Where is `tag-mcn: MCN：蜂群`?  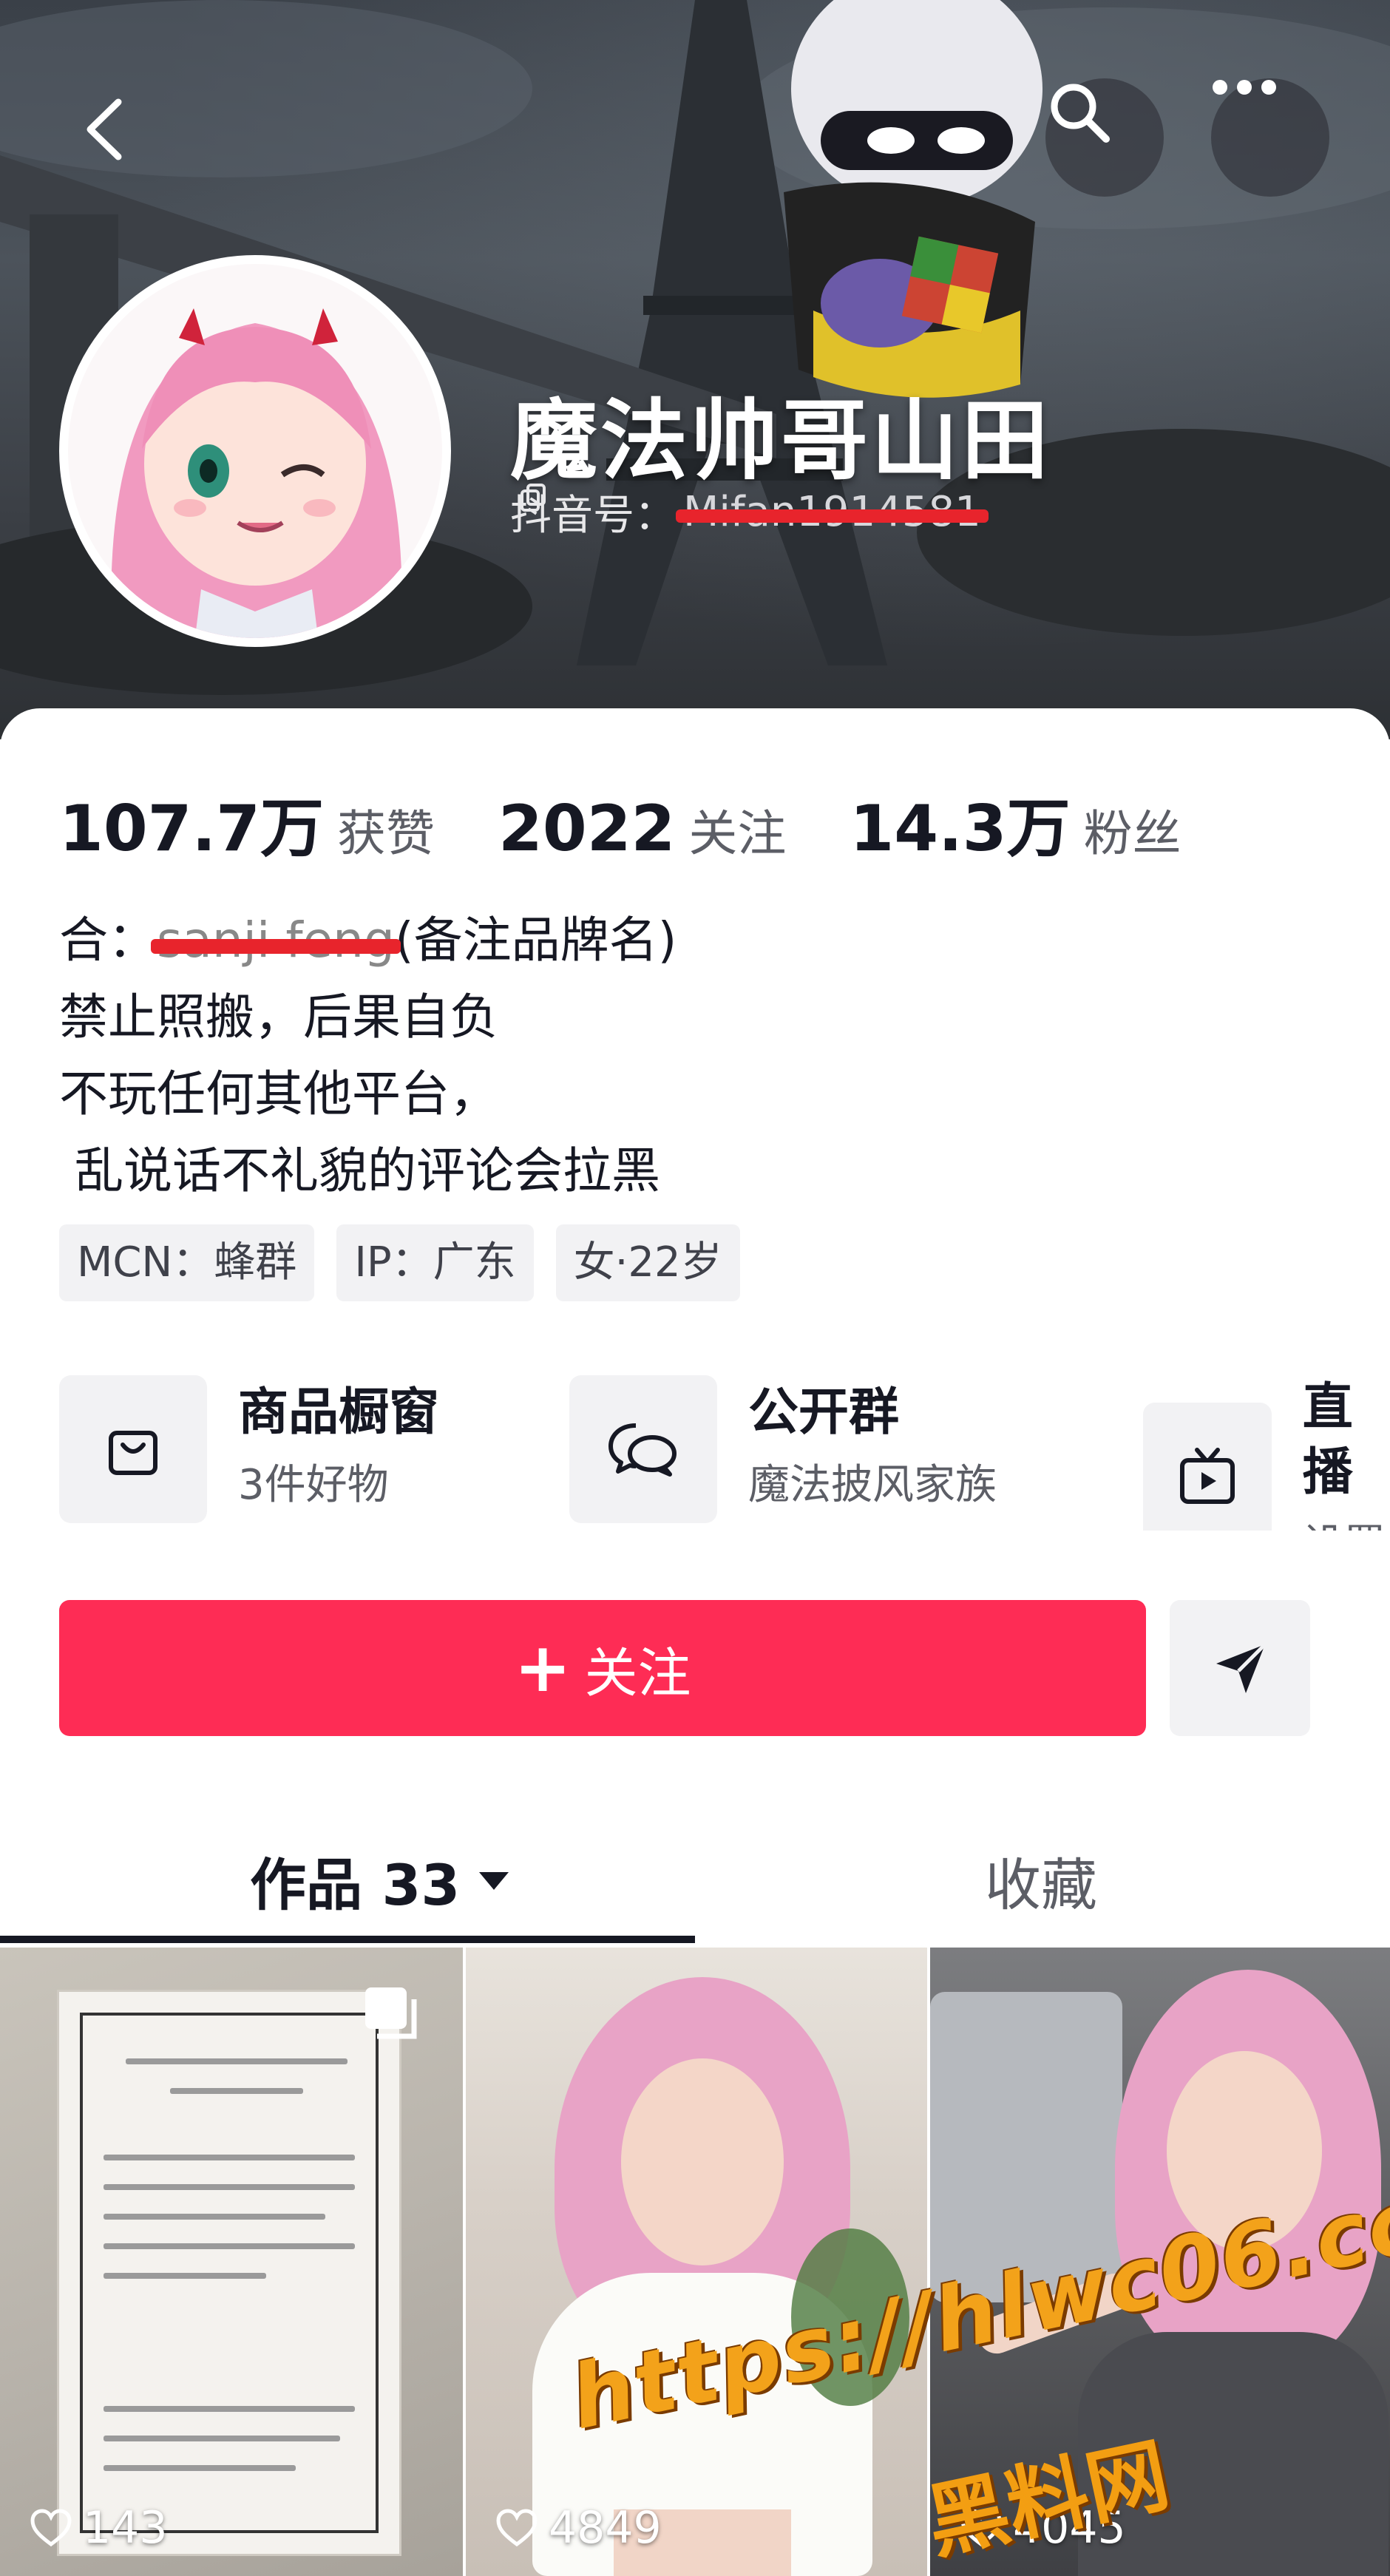 tag-mcn: MCN：蜂群 is located at coordinates (187, 1262).